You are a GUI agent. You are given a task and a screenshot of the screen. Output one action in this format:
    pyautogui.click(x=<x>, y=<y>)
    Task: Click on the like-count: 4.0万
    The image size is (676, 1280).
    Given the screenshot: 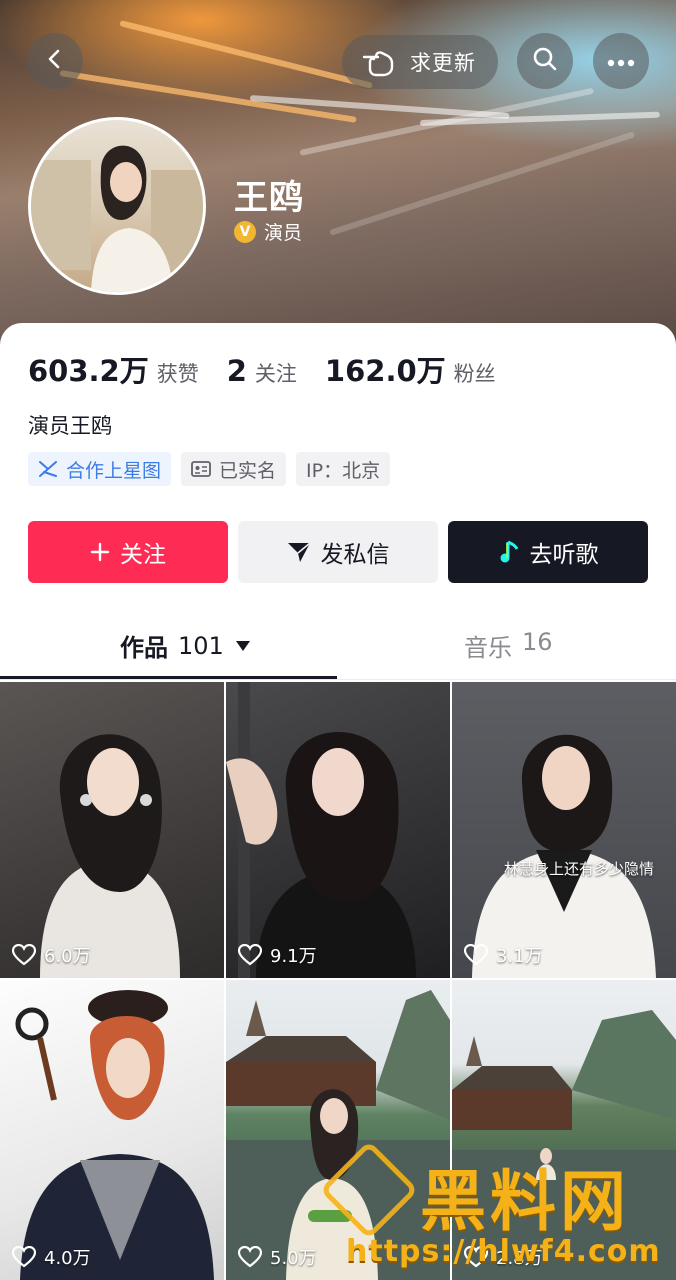 What is the action you would take?
    pyautogui.click(x=51, y=1257)
    